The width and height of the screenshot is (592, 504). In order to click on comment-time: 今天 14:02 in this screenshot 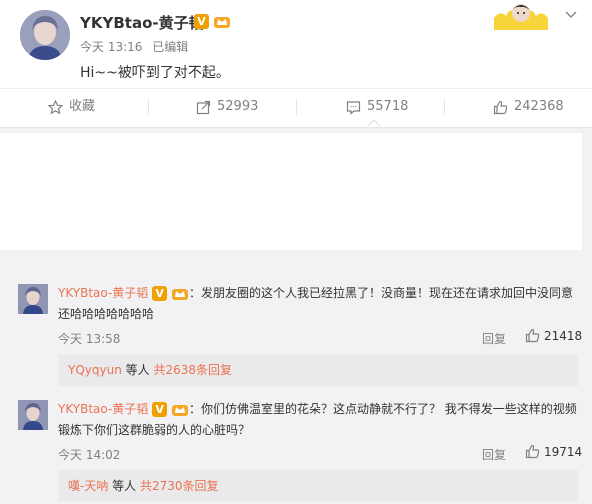, I will do `click(89, 455)`.